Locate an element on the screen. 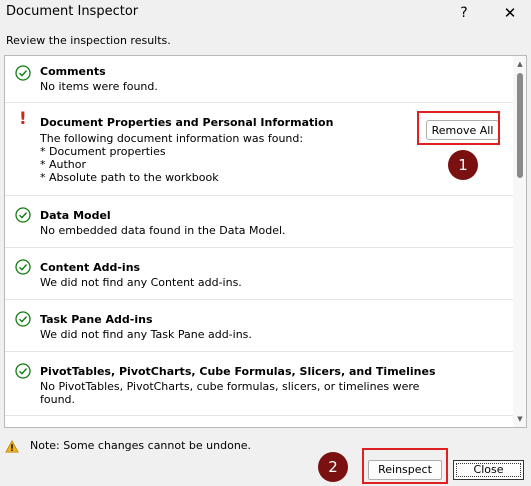  result-description: We did not find any Content add-ins. is located at coordinates (141, 282).